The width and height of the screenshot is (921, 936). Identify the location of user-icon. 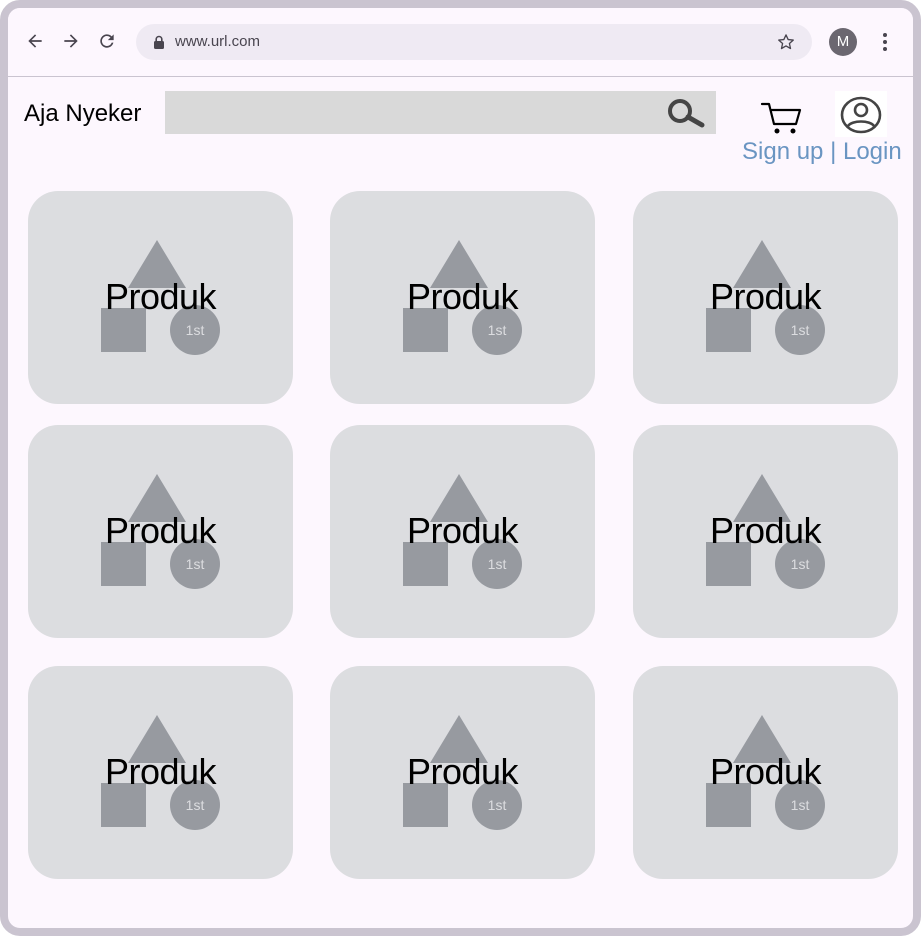
(861, 115).